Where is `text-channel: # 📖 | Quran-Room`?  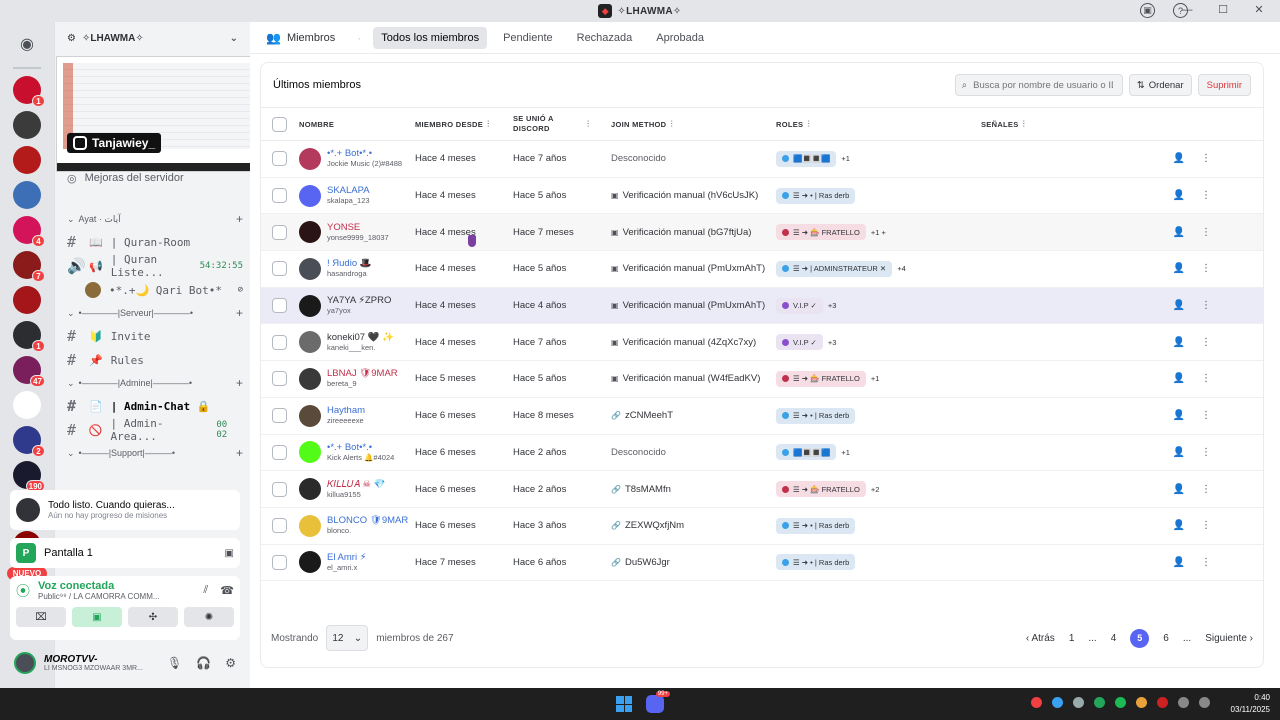 text-channel: # 📖 | Quran-Room is located at coordinates (153, 242).